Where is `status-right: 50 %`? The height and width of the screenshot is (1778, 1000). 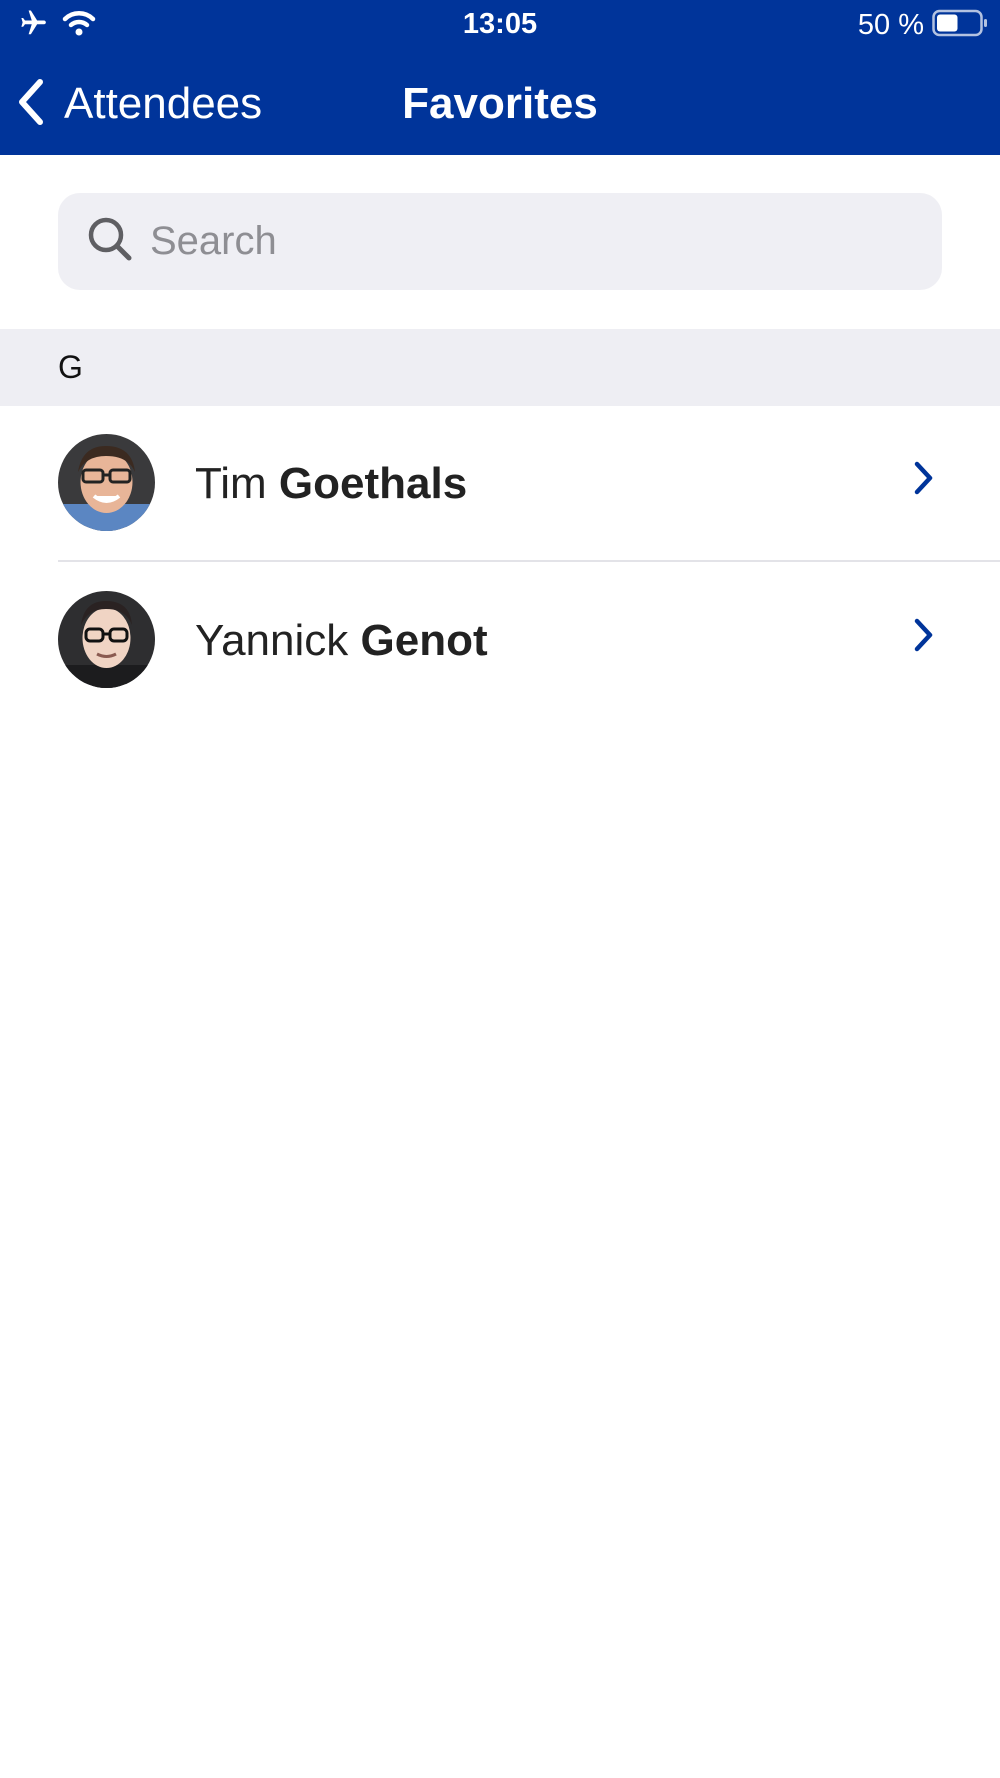 status-right: 50 % is located at coordinates (923, 25).